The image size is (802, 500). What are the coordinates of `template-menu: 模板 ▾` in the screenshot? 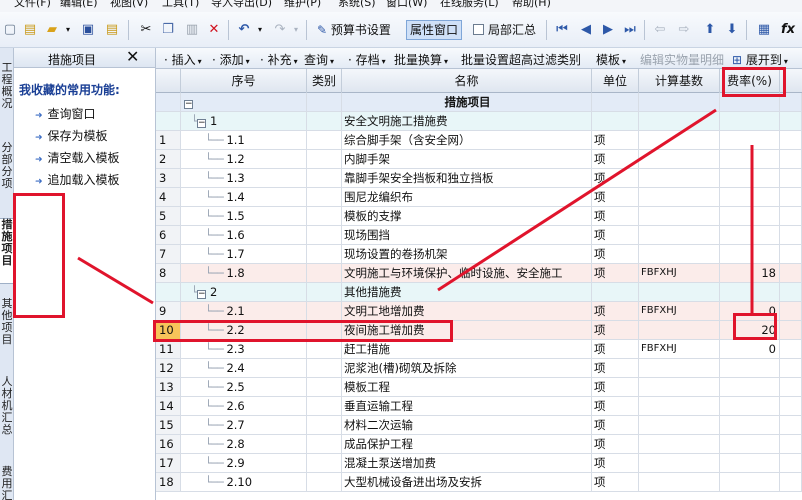 It's located at (611, 59).